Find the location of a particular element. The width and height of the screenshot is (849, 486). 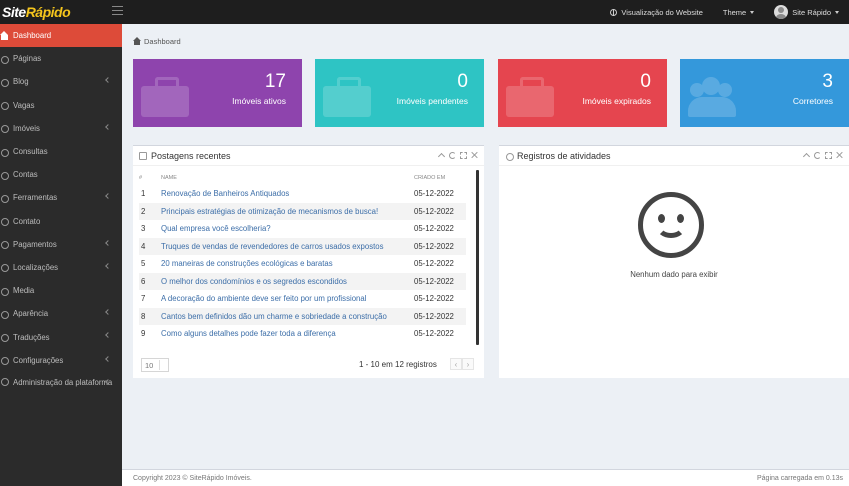

column-header-name: NAME is located at coordinates (287, 178).